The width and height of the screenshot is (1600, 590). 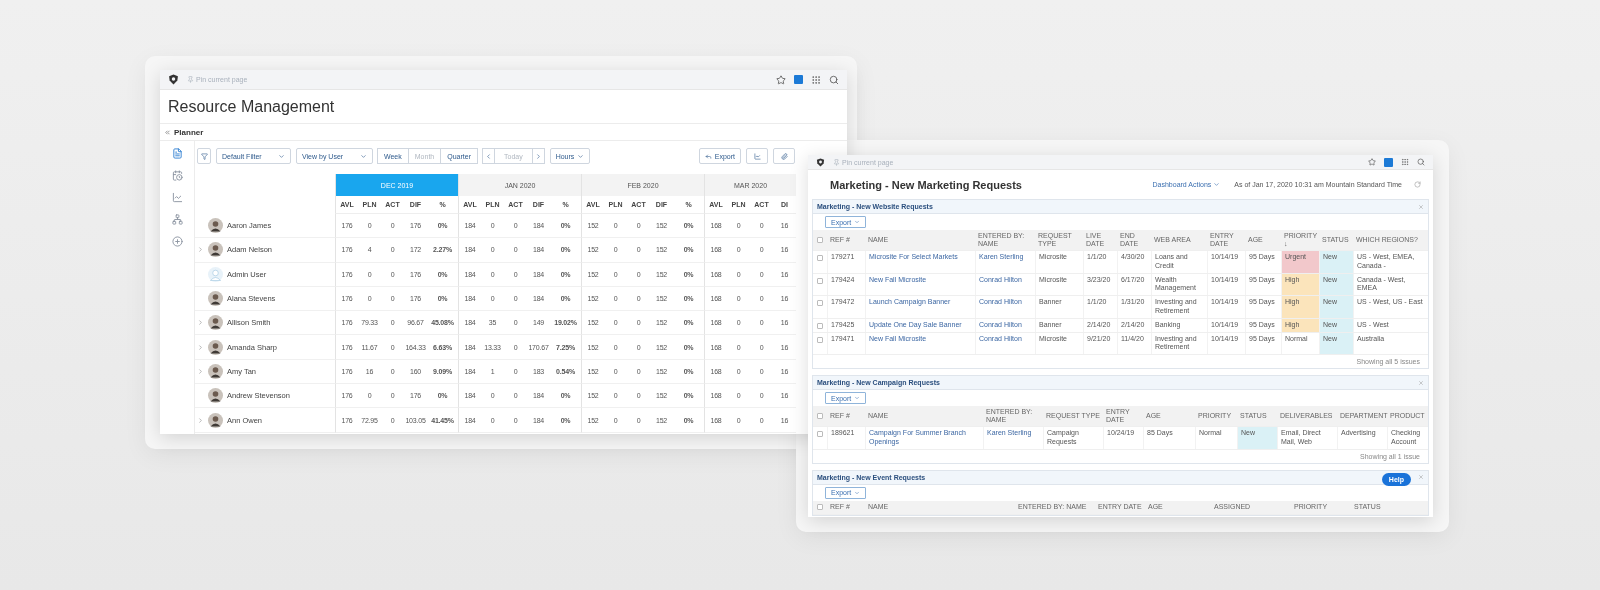 What do you see at coordinates (251, 106) in the screenshot?
I see `page-title: Resource Management` at bounding box center [251, 106].